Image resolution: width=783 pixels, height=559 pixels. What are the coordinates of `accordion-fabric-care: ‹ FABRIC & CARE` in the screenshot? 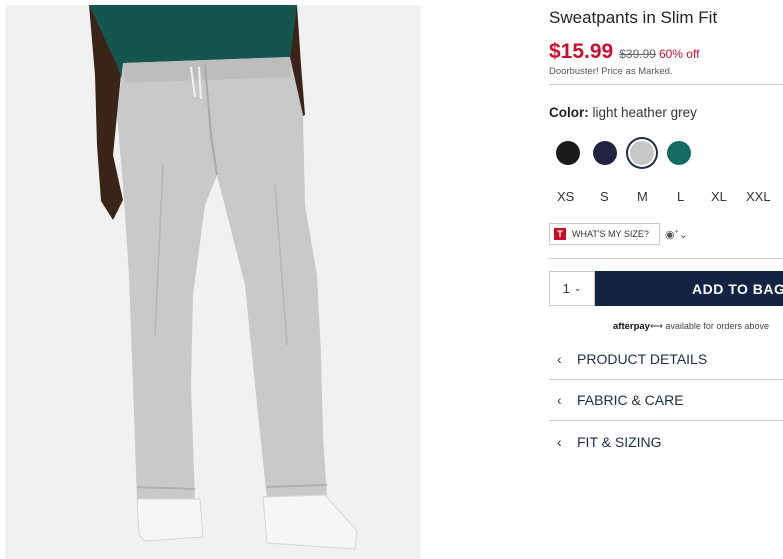 It's located at (666, 400).